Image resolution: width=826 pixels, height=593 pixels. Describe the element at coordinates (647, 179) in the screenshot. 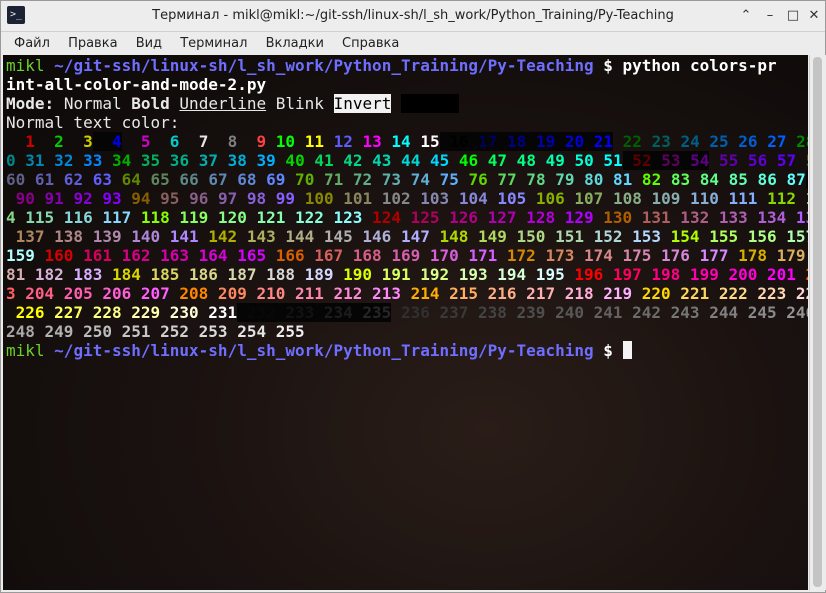

I see `color-code-82: 82` at that location.